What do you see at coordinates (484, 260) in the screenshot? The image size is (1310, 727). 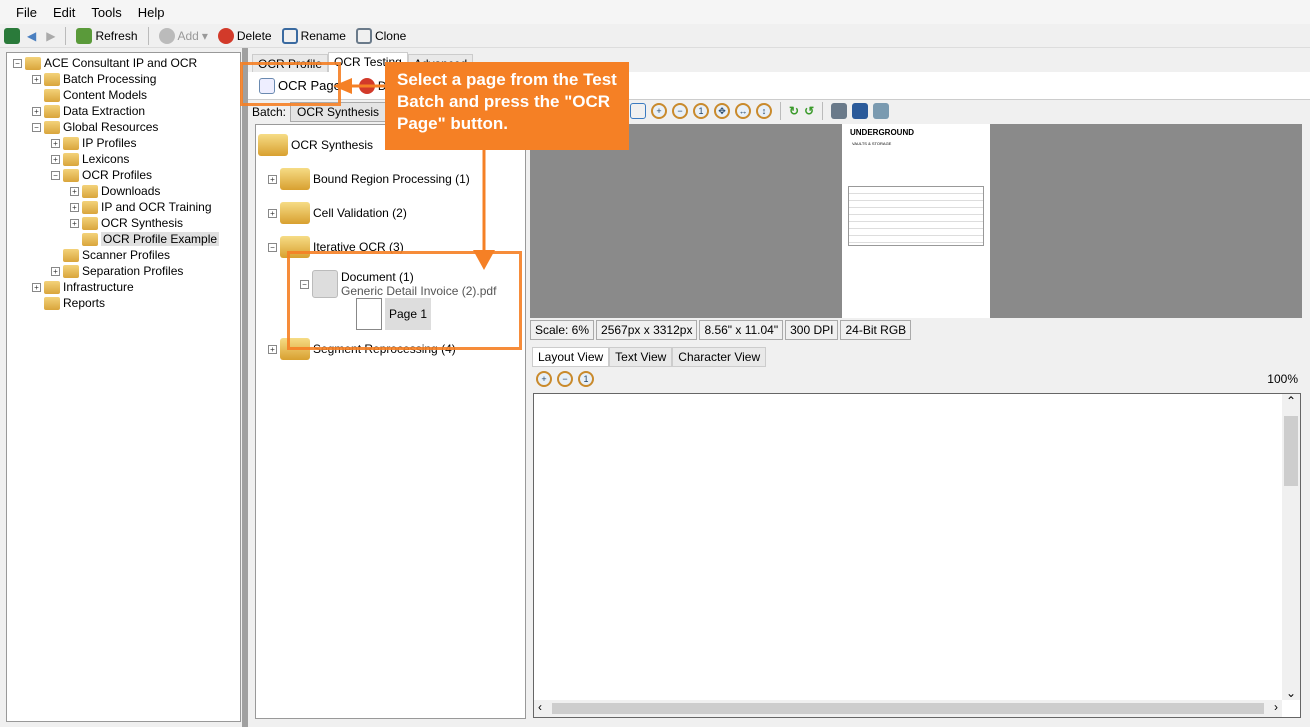 I see `arrow-down-head` at bounding box center [484, 260].